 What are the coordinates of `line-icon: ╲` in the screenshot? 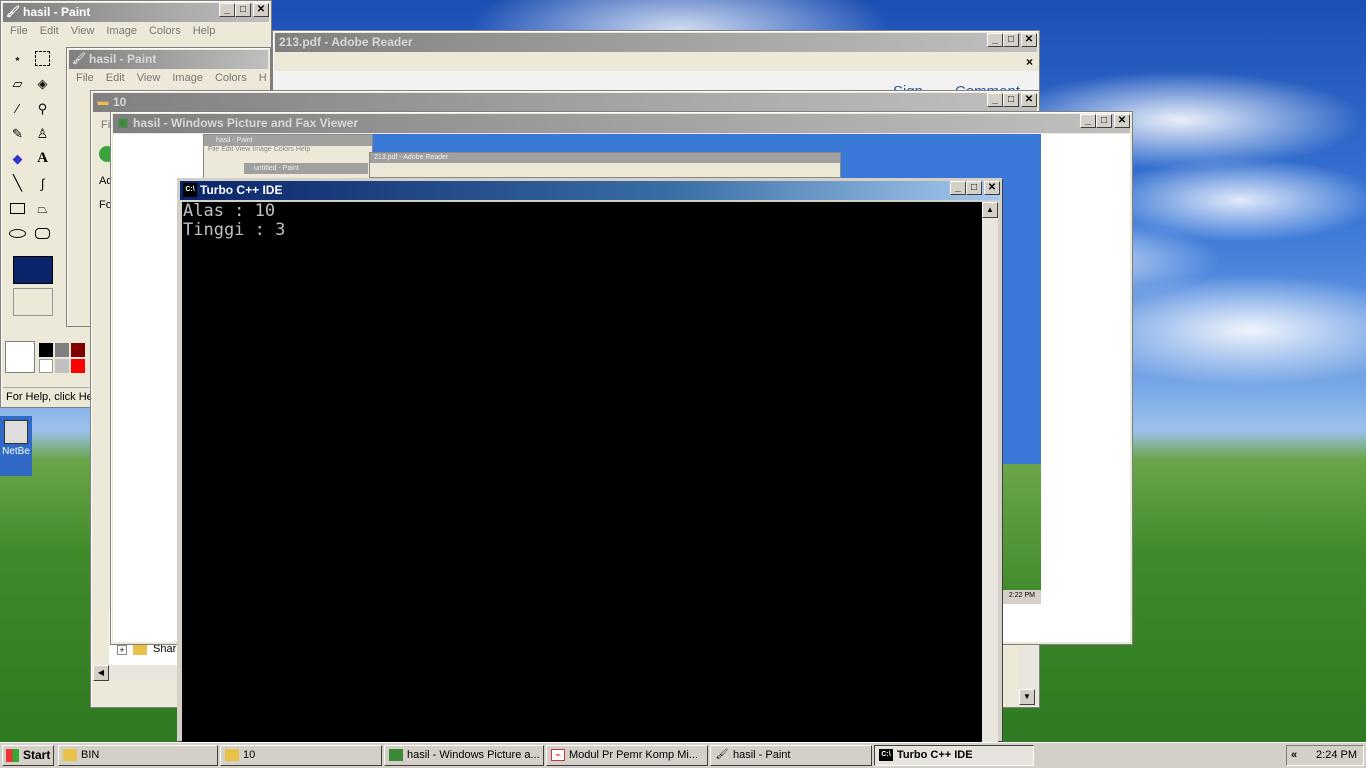 It's located at (17, 183).